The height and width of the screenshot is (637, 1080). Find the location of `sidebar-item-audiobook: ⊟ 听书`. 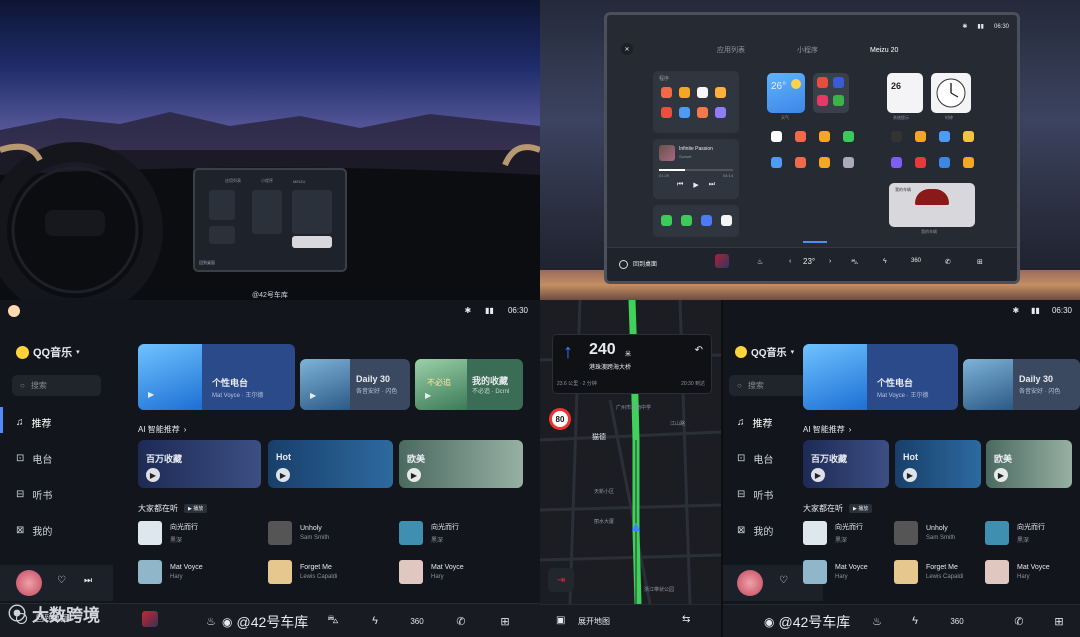

sidebar-item-audiobook: ⊟ 听书 is located at coordinates (61, 494).